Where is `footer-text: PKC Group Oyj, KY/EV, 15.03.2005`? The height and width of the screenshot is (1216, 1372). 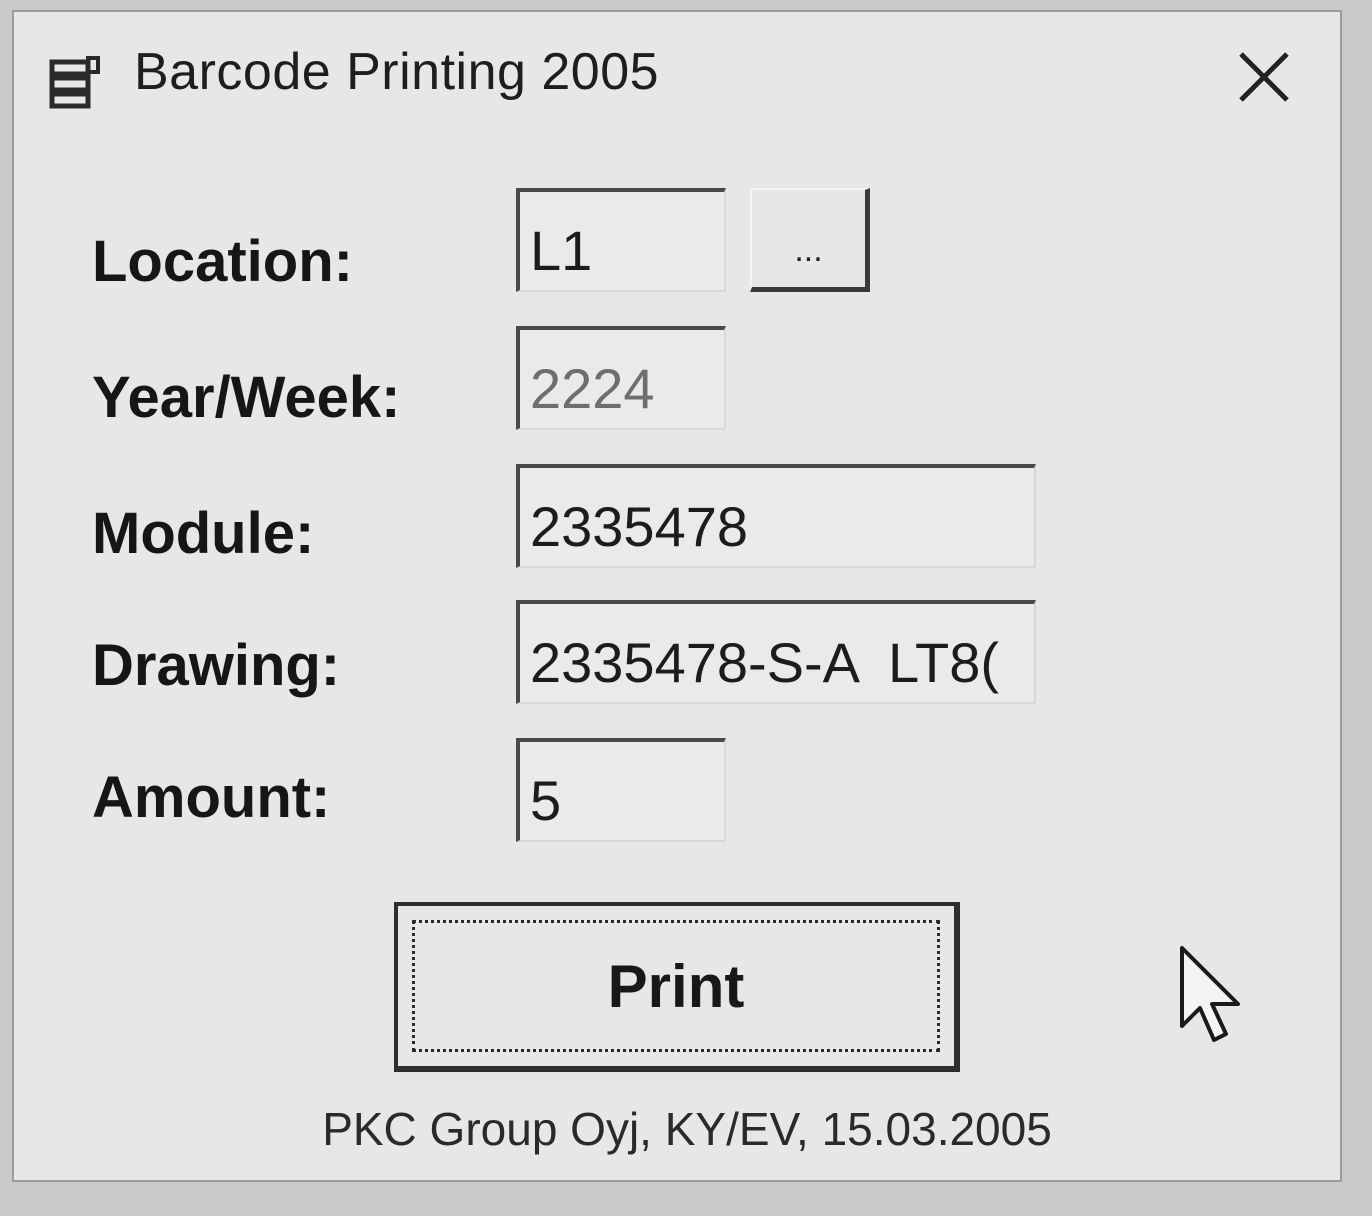
footer-text: PKC Group Oyj, KY/EV, 15.03.2005 is located at coordinates (687, 1129).